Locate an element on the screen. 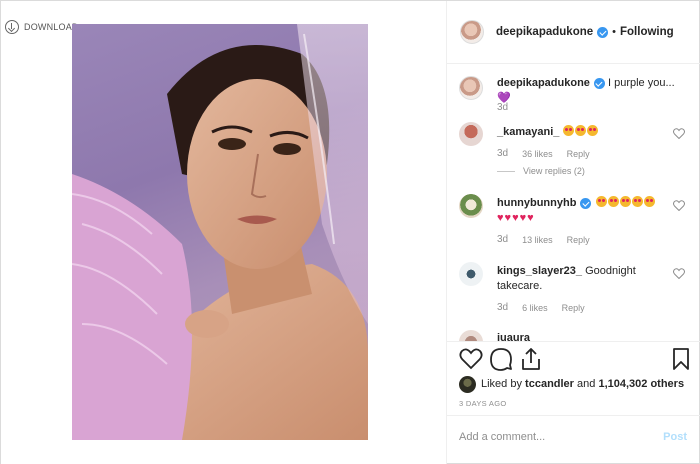  download-button: DOWNLOAD is located at coordinates (42, 27).